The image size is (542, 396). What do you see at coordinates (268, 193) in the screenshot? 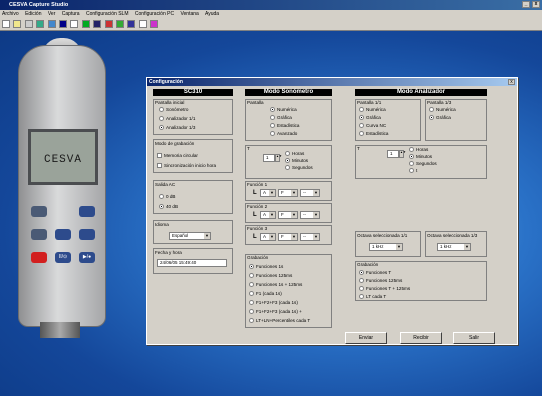
I see `funcion1-weighting-select: A` at bounding box center [268, 193].